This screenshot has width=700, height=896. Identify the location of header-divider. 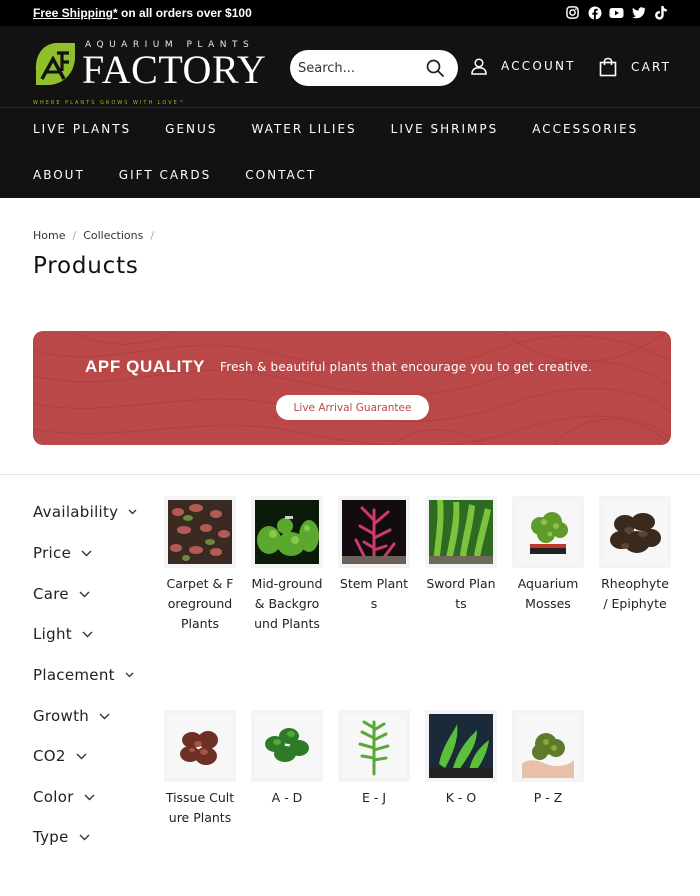
(350, 107).